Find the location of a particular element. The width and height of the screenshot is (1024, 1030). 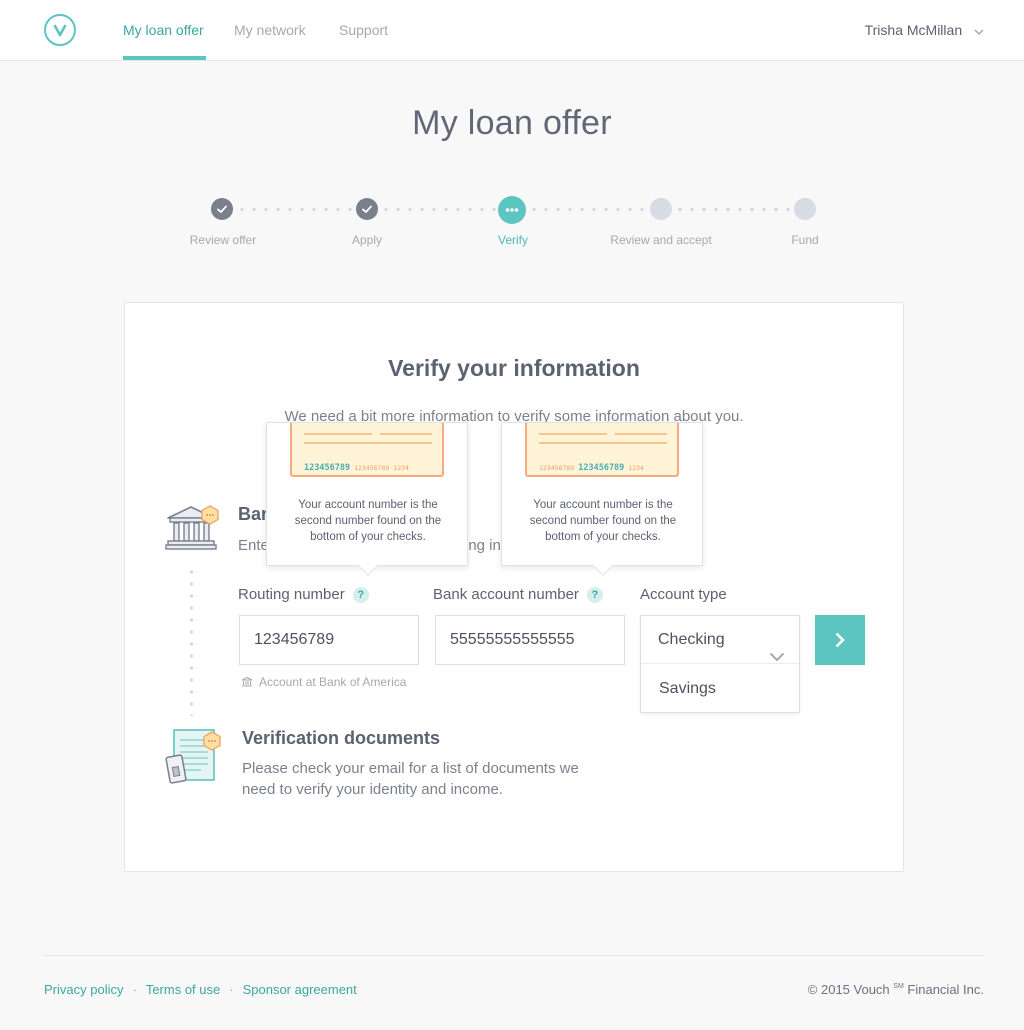

footer-divider is located at coordinates (514, 955).